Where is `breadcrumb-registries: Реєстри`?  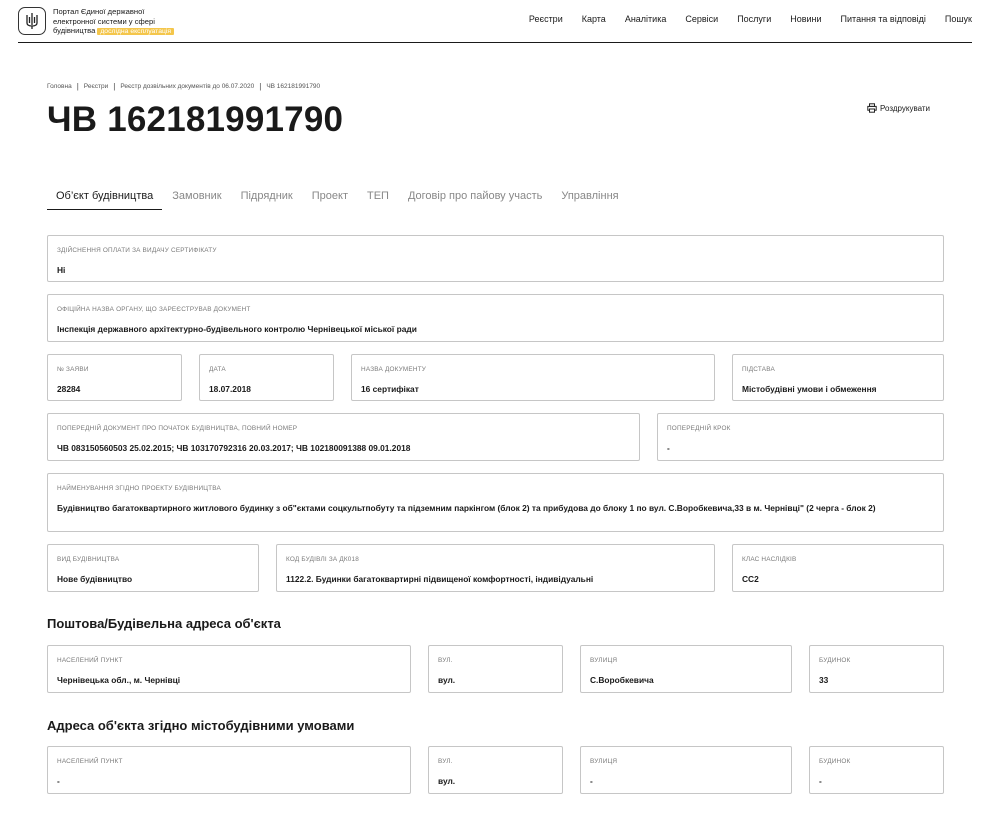 breadcrumb-registries: Реєстри is located at coordinates (96, 86).